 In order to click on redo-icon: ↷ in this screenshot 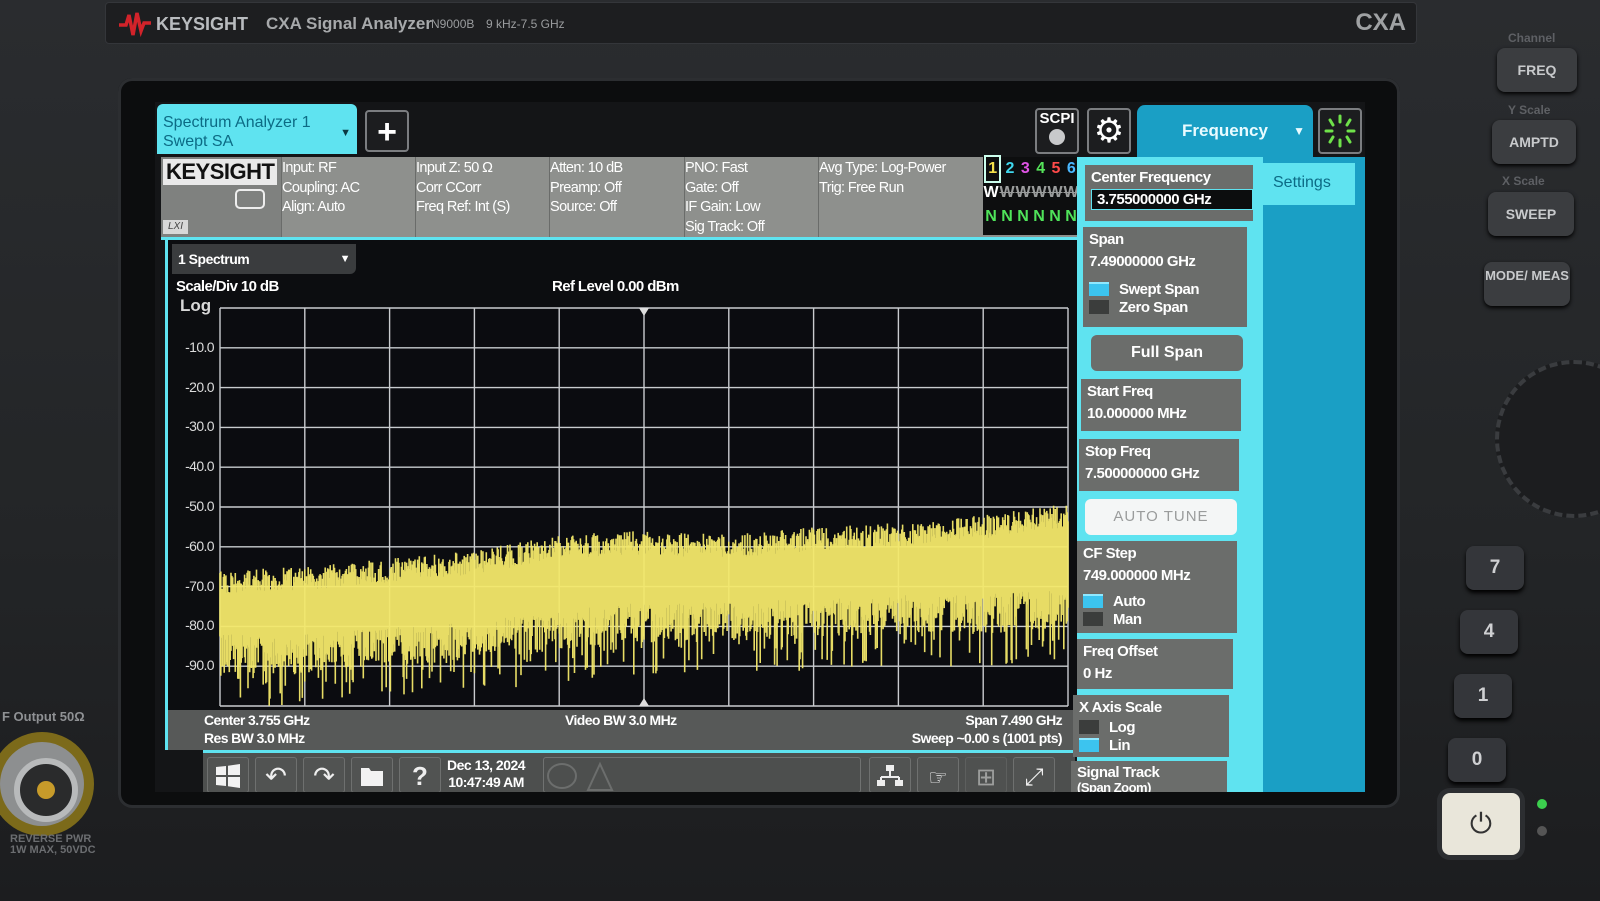, I will do `click(324, 776)`.